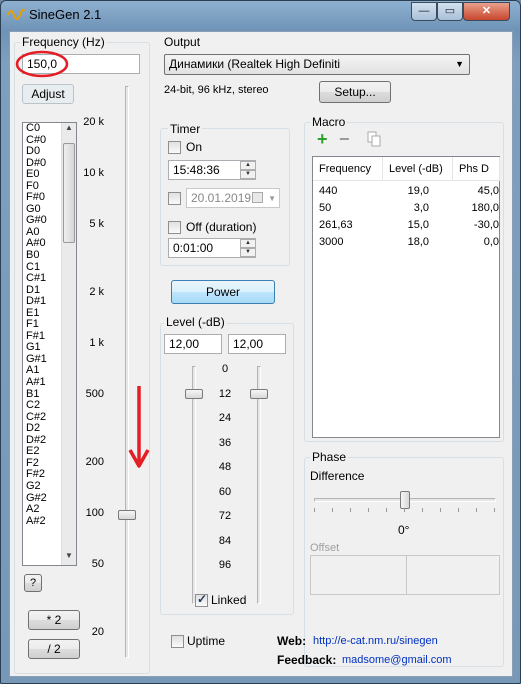 The width and height of the screenshot is (521, 684). I want to click on output-label: Output, so click(182, 42).